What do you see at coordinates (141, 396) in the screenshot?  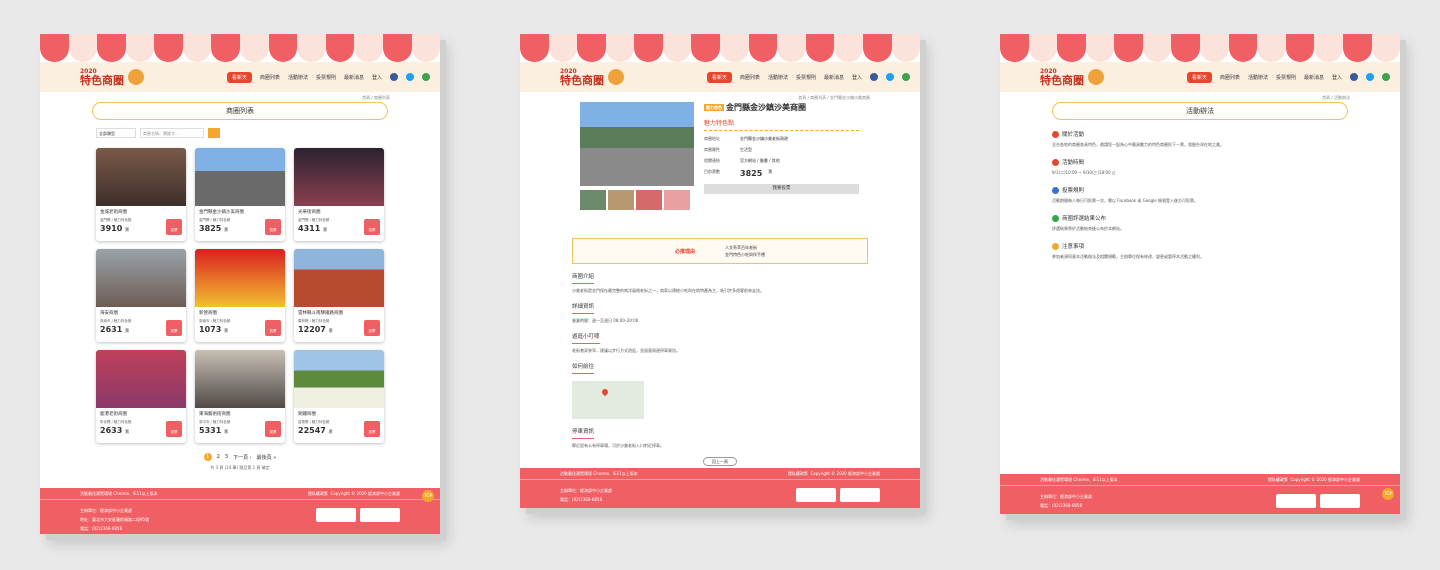 I see `shop-card: 鹿港老街商圈 彰化縣 / 魅力特色獎 2633 票投票` at bounding box center [141, 396].